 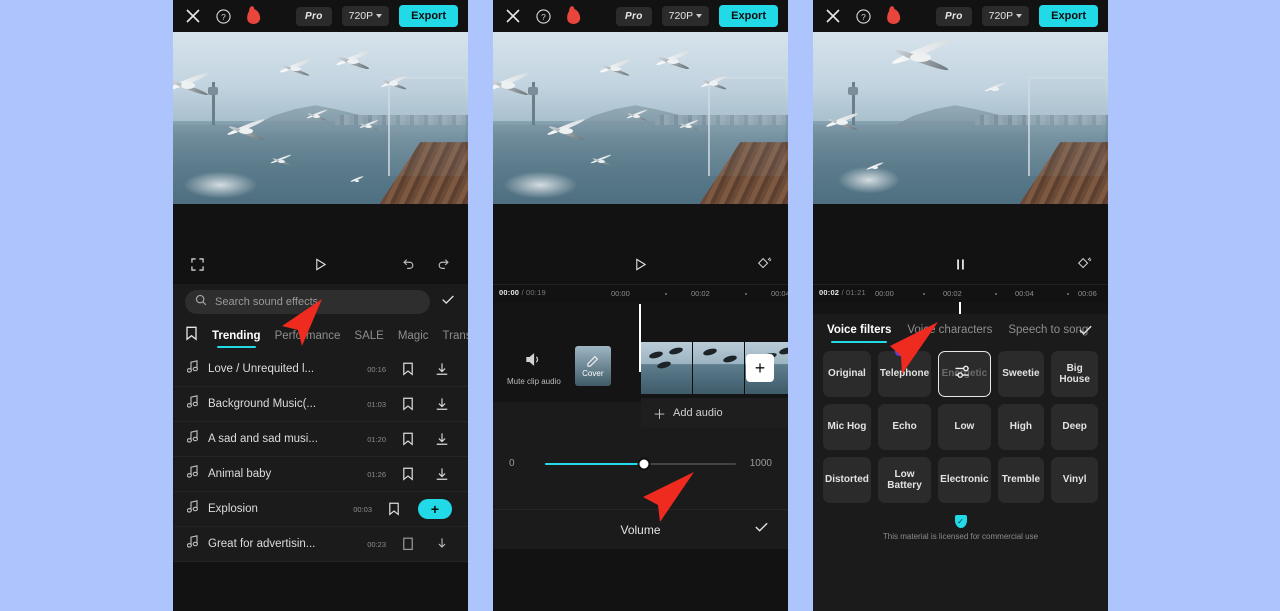 What do you see at coordinates (859, 333) in the screenshot?
I see `tab-voice-filters: Voice filters` at bounding box center [859, 333].